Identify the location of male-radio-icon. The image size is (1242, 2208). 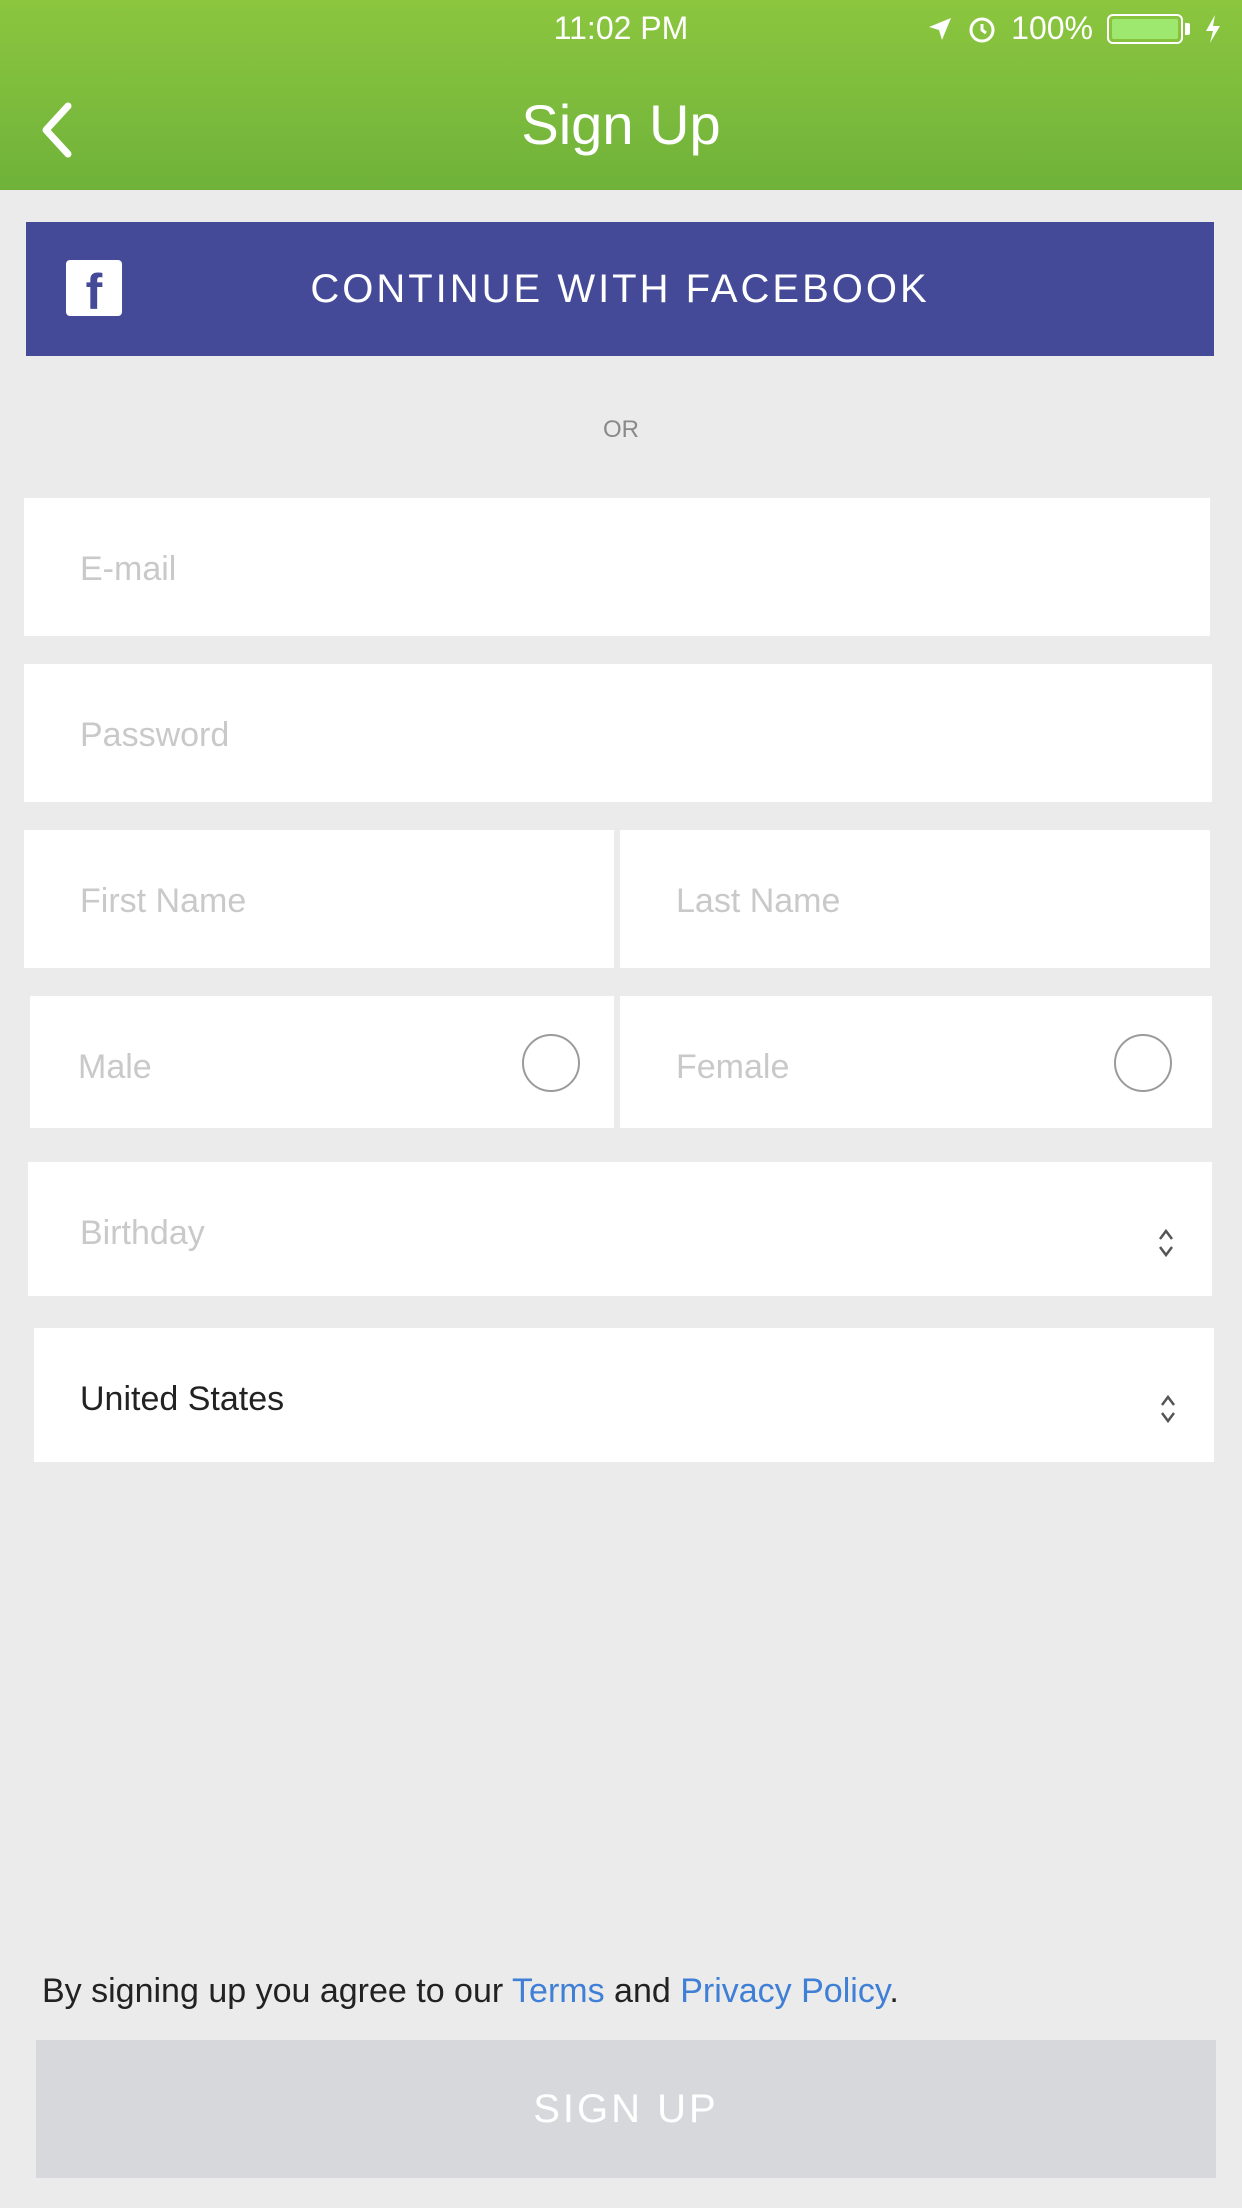
(551, 1063).